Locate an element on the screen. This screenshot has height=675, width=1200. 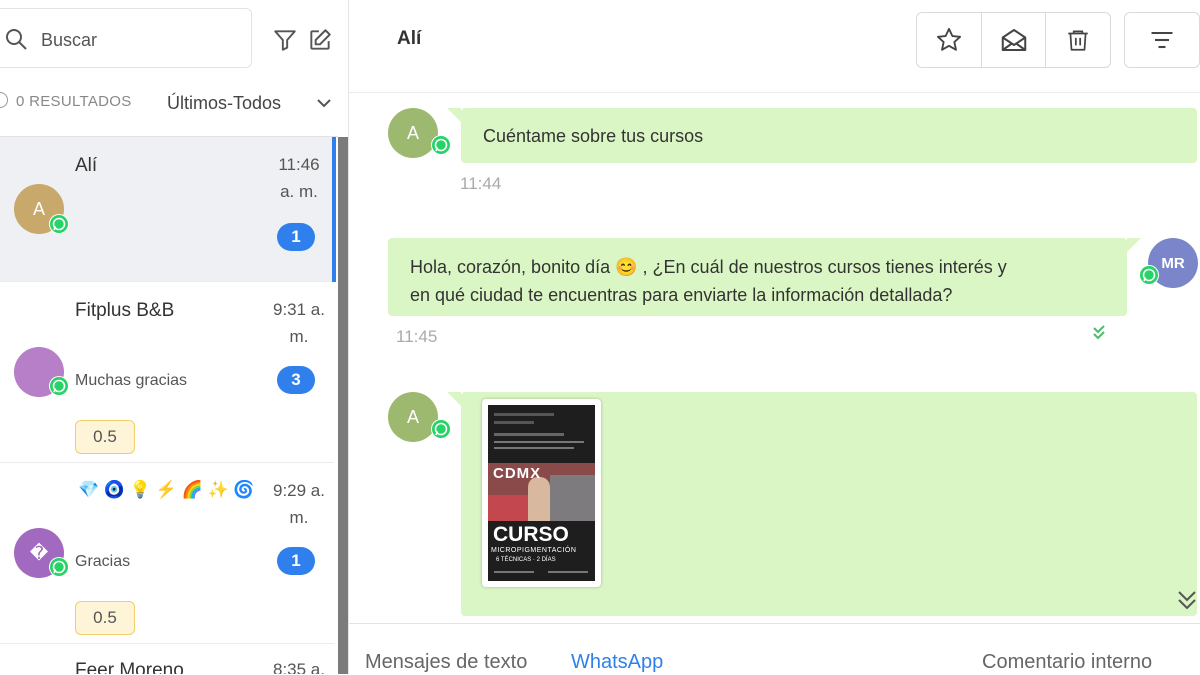
contact-name: Alí is located at coordinates (86, 165).